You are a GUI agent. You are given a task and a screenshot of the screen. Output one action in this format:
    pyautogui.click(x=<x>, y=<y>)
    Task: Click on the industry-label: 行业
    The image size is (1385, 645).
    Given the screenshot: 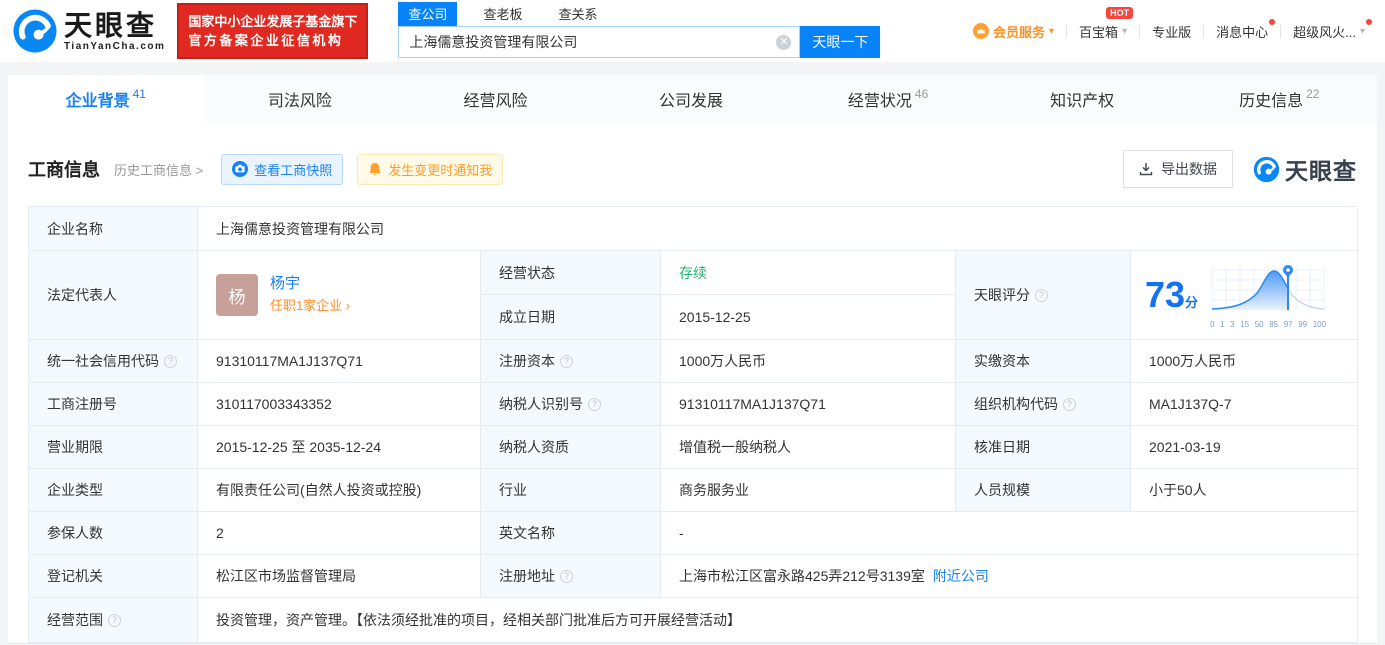 What is the action you would take?
    pyautogui.click(x=571, y=490)
    